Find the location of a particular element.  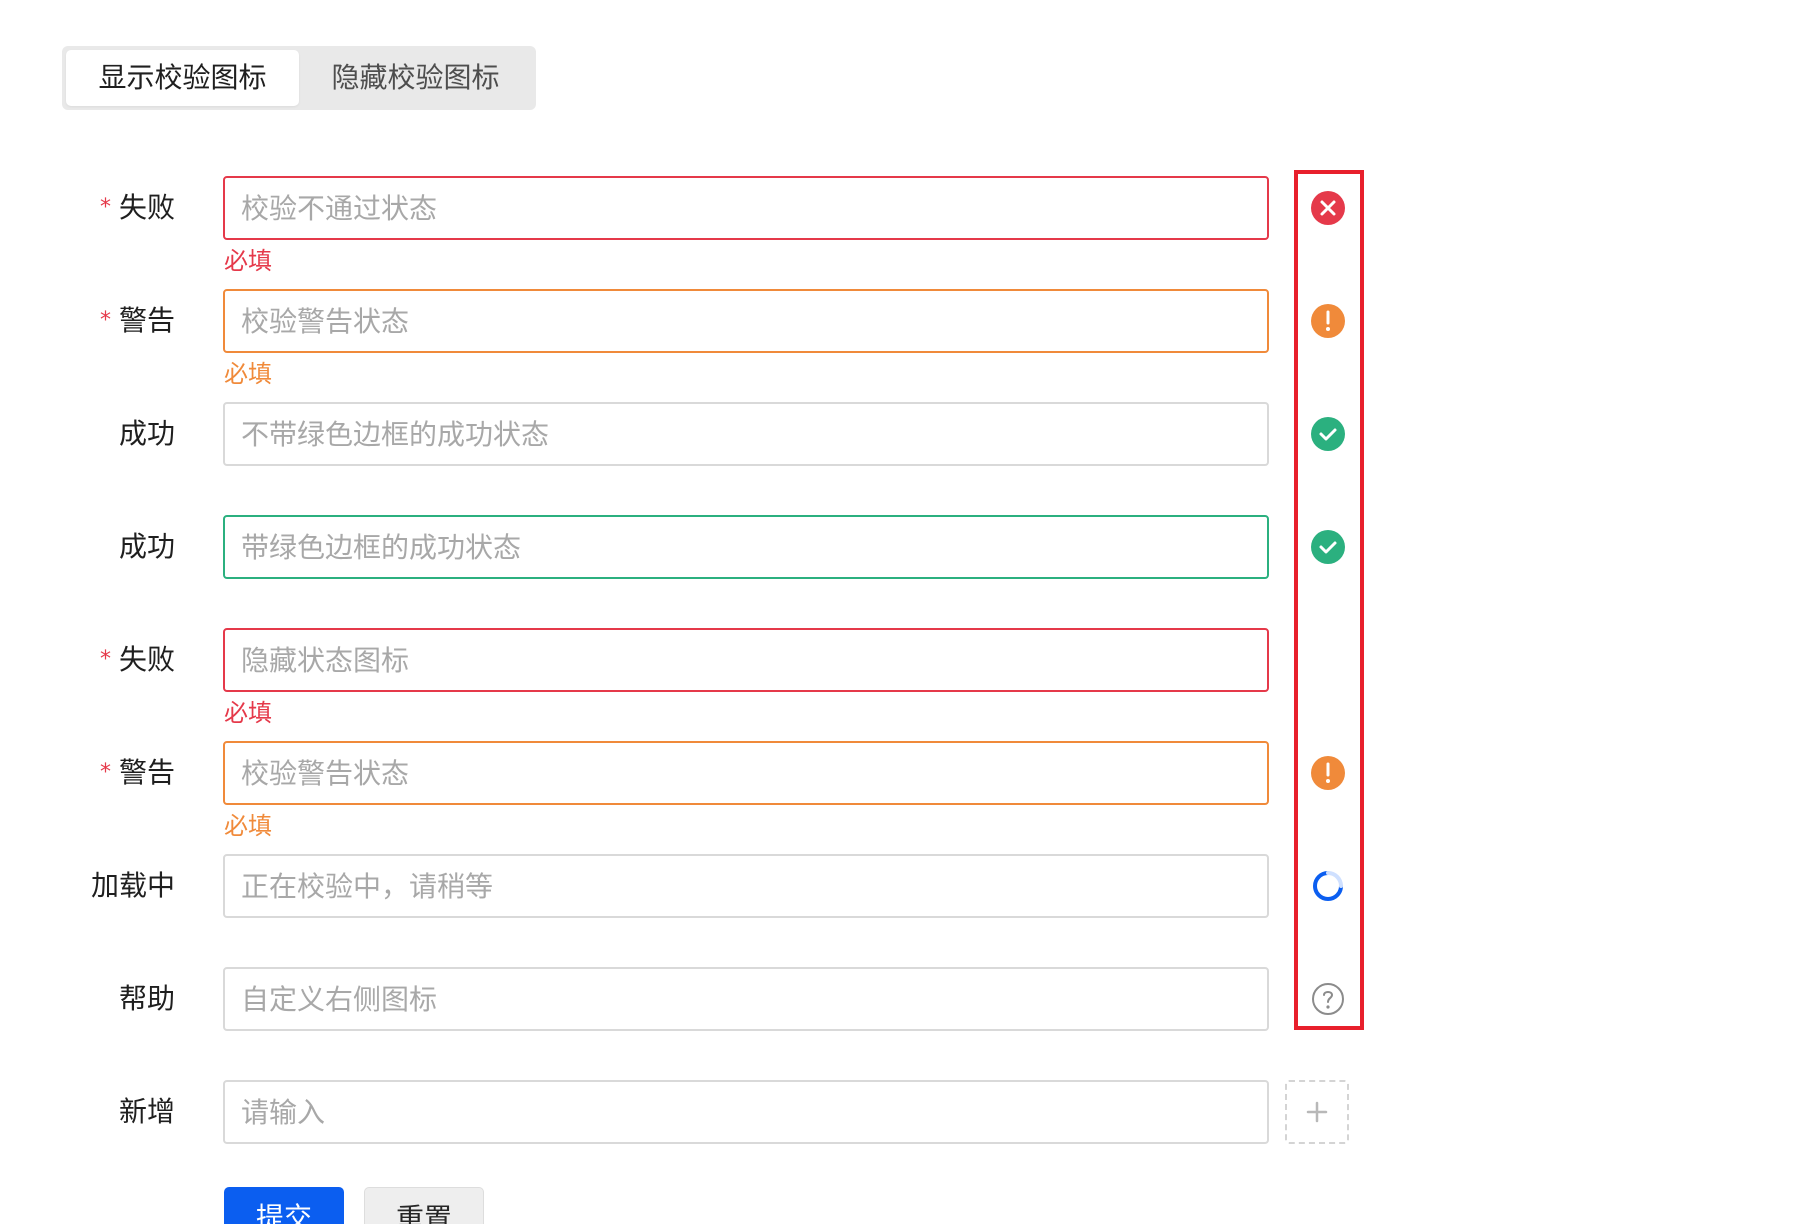

form-row-hidden-icon: *失败 必填 is located at coordinates (900, 677).